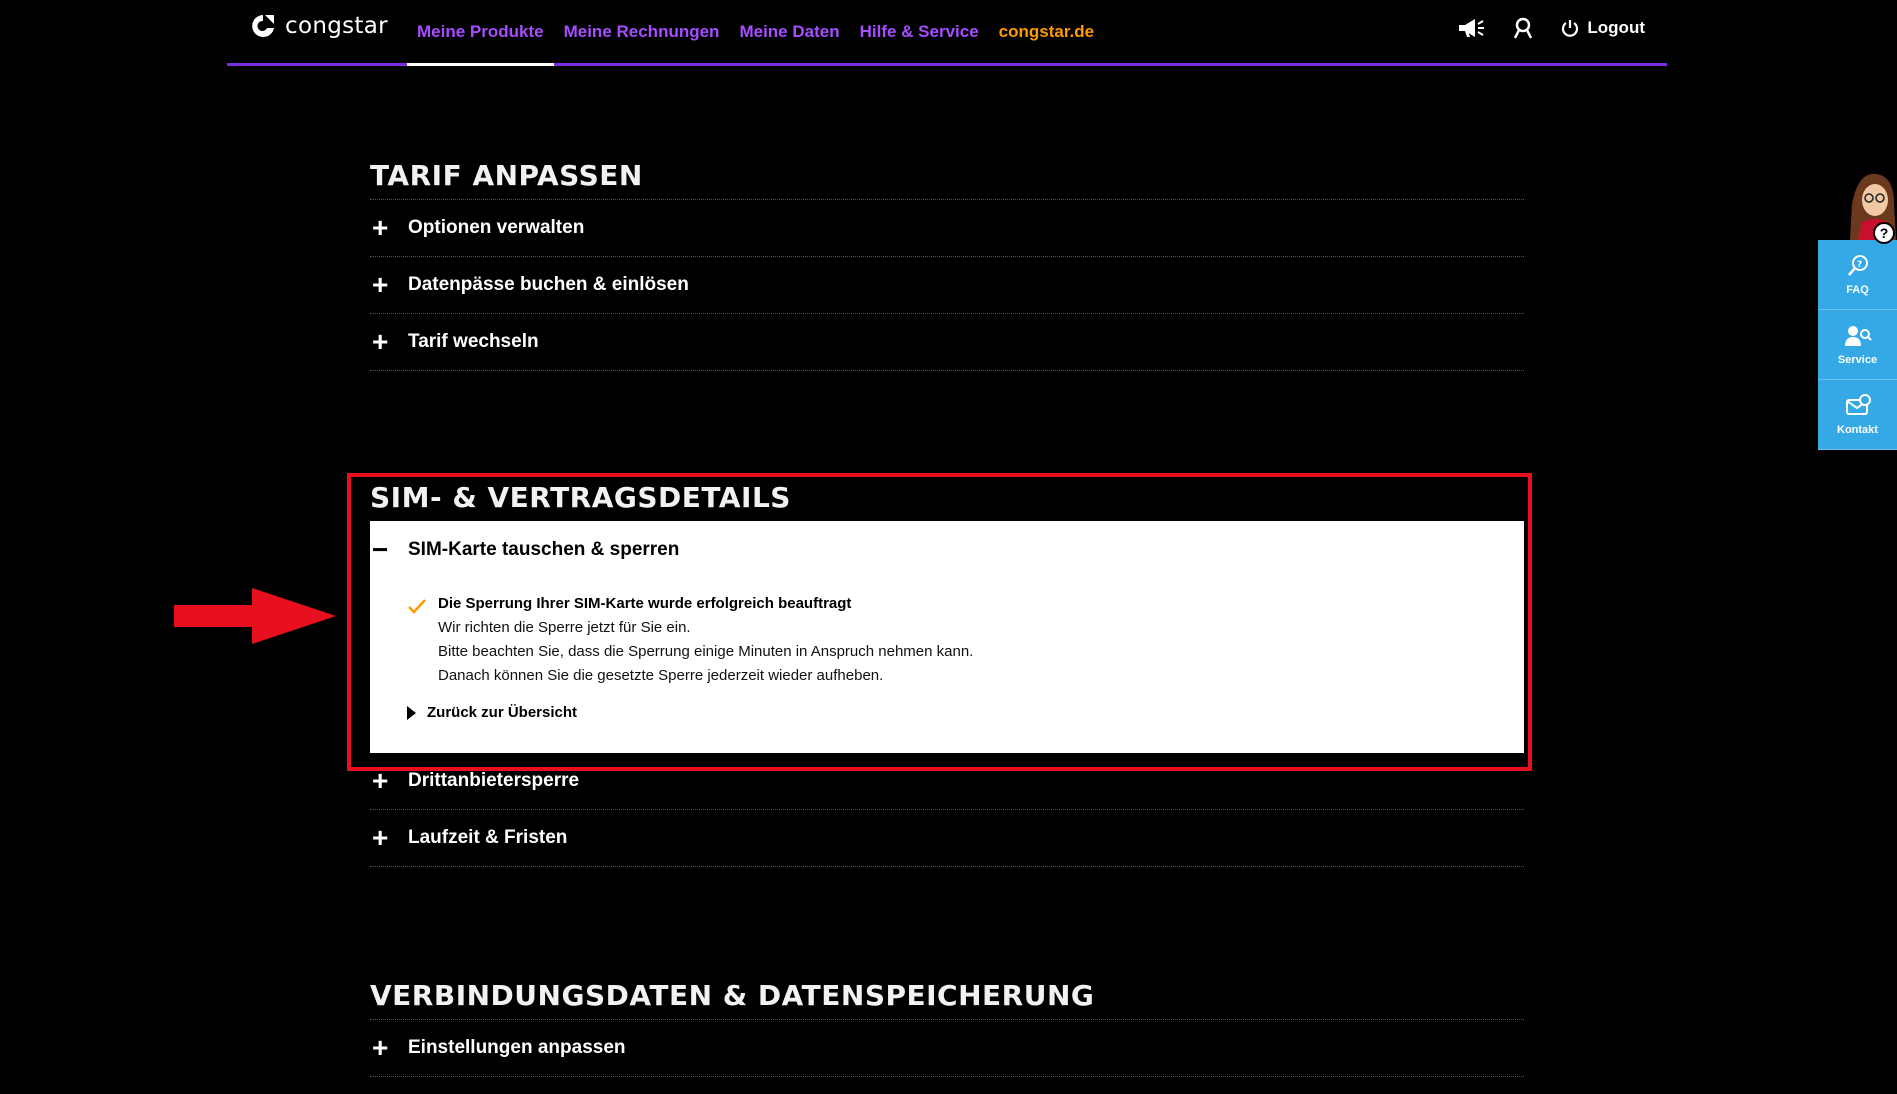 The image size is (1897, 1094). What do you see at coordinates (947, 1048) in the screenshot?
I see `accordion-einstellungen: + Einstellungen anpassen` at bounding box center [947, 1048].